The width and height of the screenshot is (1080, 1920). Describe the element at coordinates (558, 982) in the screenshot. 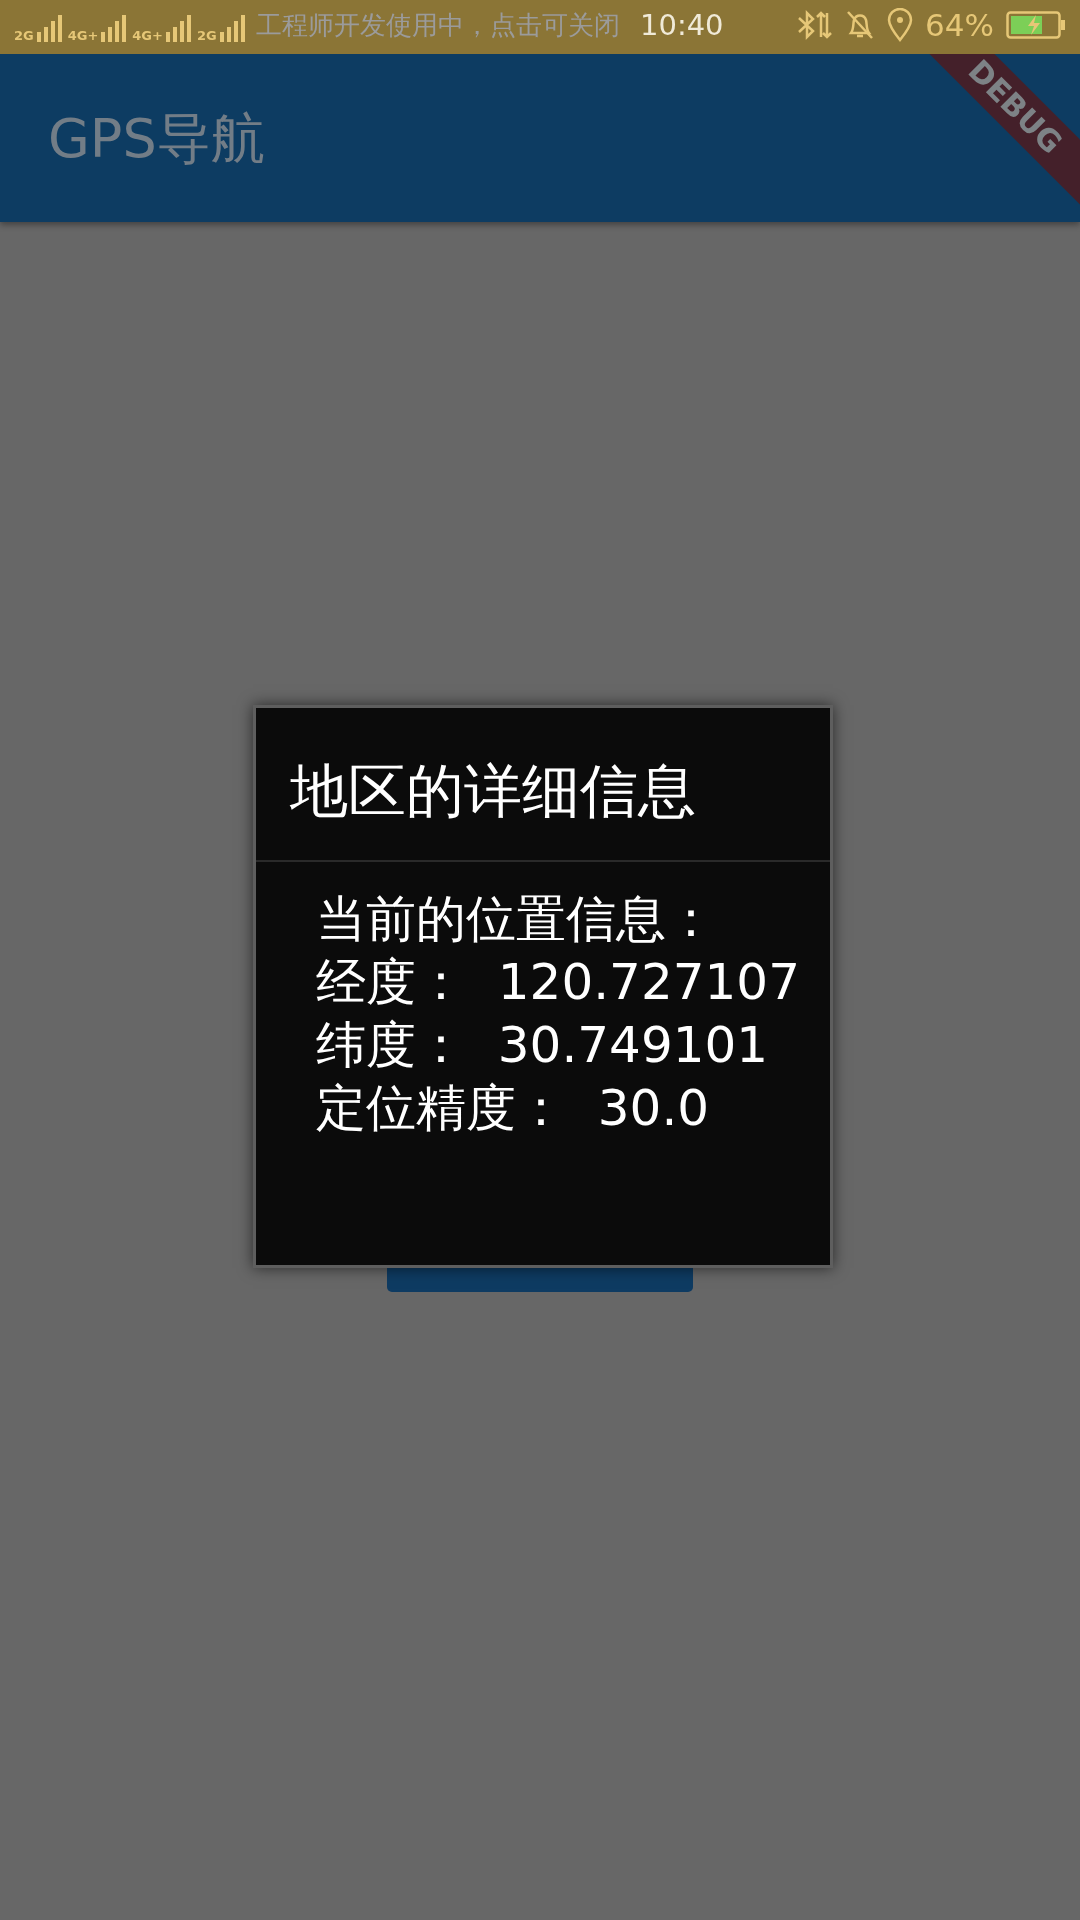

I see `info-line: 经度： 120.727107` at that location.